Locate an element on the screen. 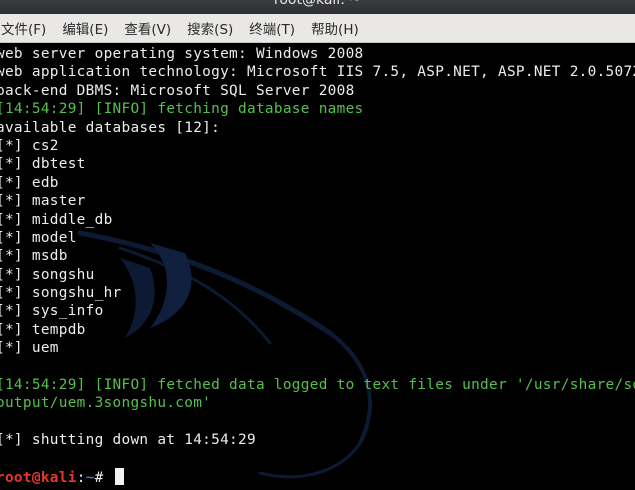 Image resolution: width=635 pixels, height=490 pixels. menu-edit: 编辑(E) is located at coordinates (85, 28).